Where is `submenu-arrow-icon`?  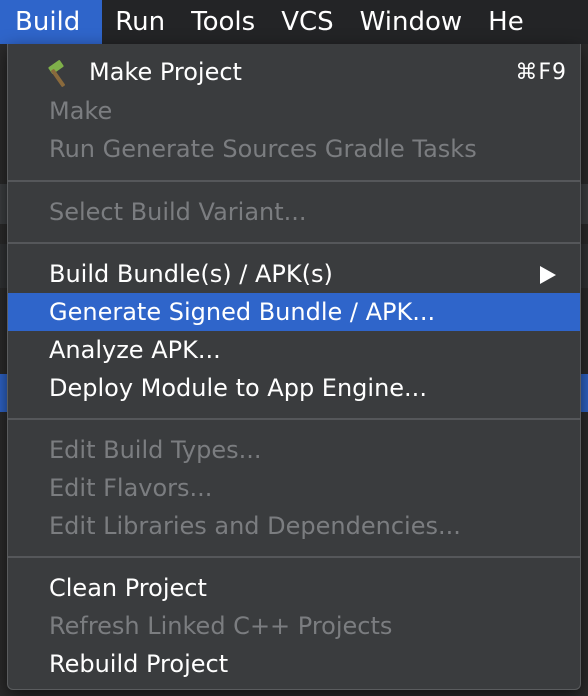 submenu-arrow-icon is located at coordinates (548, 275).